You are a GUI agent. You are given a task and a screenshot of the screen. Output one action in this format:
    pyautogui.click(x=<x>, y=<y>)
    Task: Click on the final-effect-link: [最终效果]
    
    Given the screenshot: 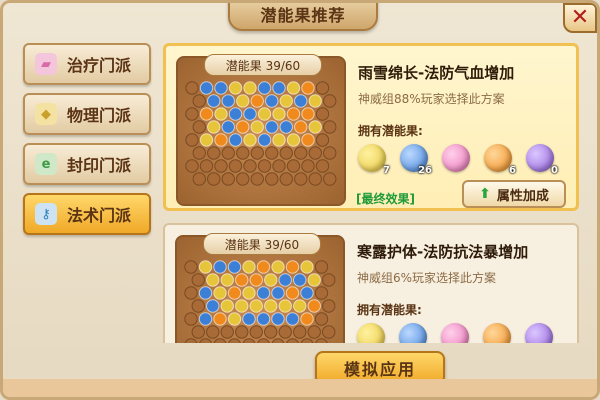 What is the action you would take?
    pyautogui.click(x=385, y=198)
    